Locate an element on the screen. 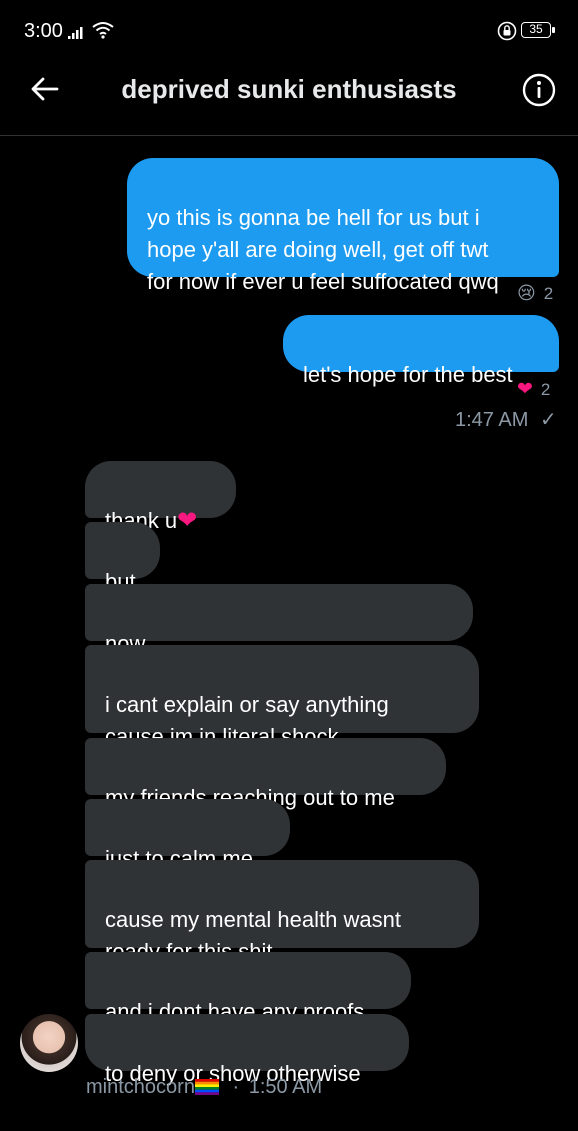 This screenshot has height=1131, width=578. battery-icon: 35 is located at coordinates (538, 30).